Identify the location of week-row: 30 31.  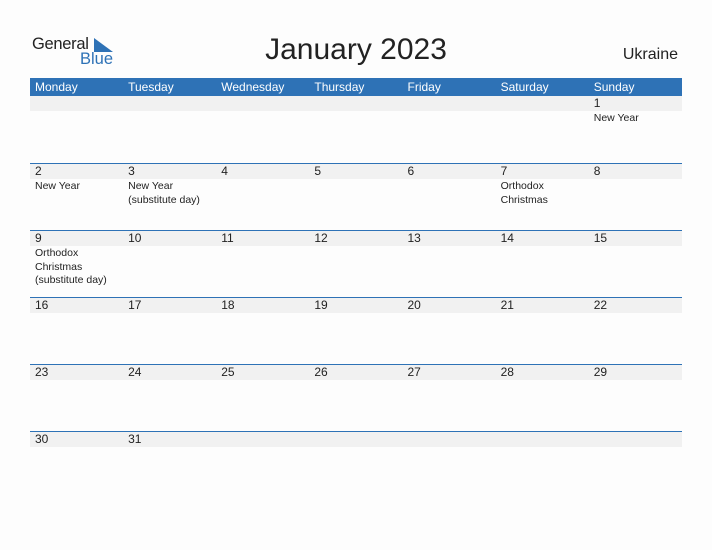
(356, 464).